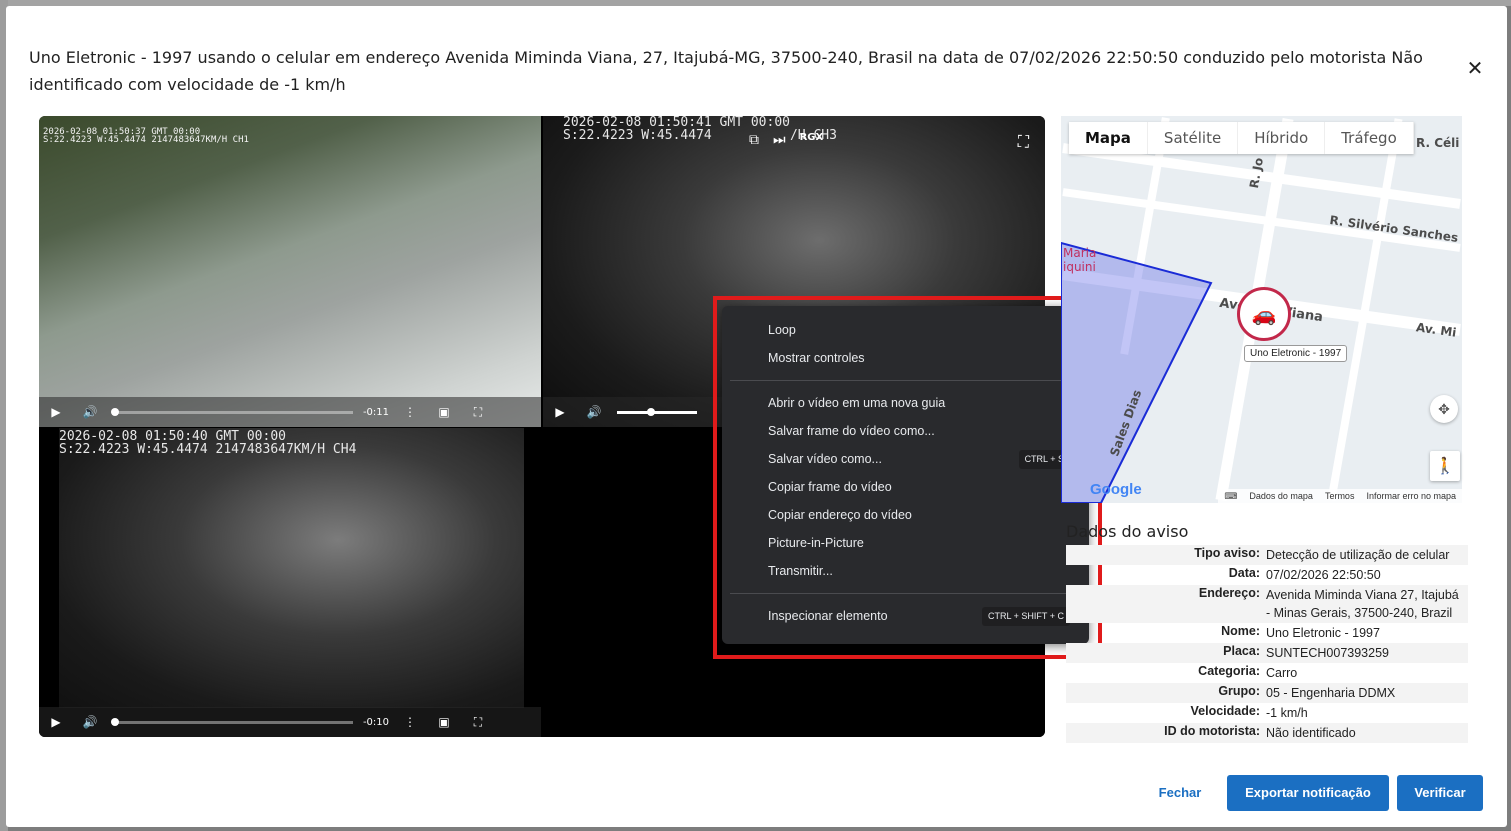 The width and height of the screenshot is (1511, 831). Describe the element at coordinates (232, 721) in the screenshot. I see `cam3-seek-bar` at that location.